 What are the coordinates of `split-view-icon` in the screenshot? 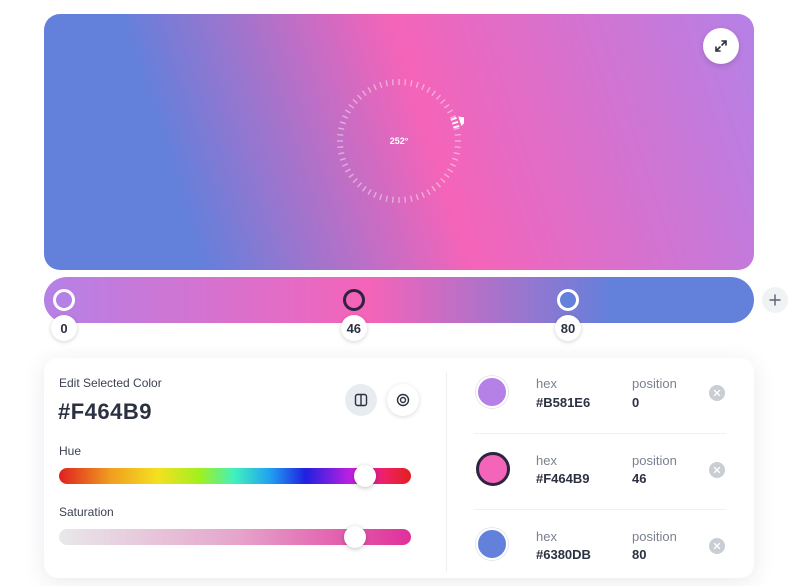 It's located at (361, 400).